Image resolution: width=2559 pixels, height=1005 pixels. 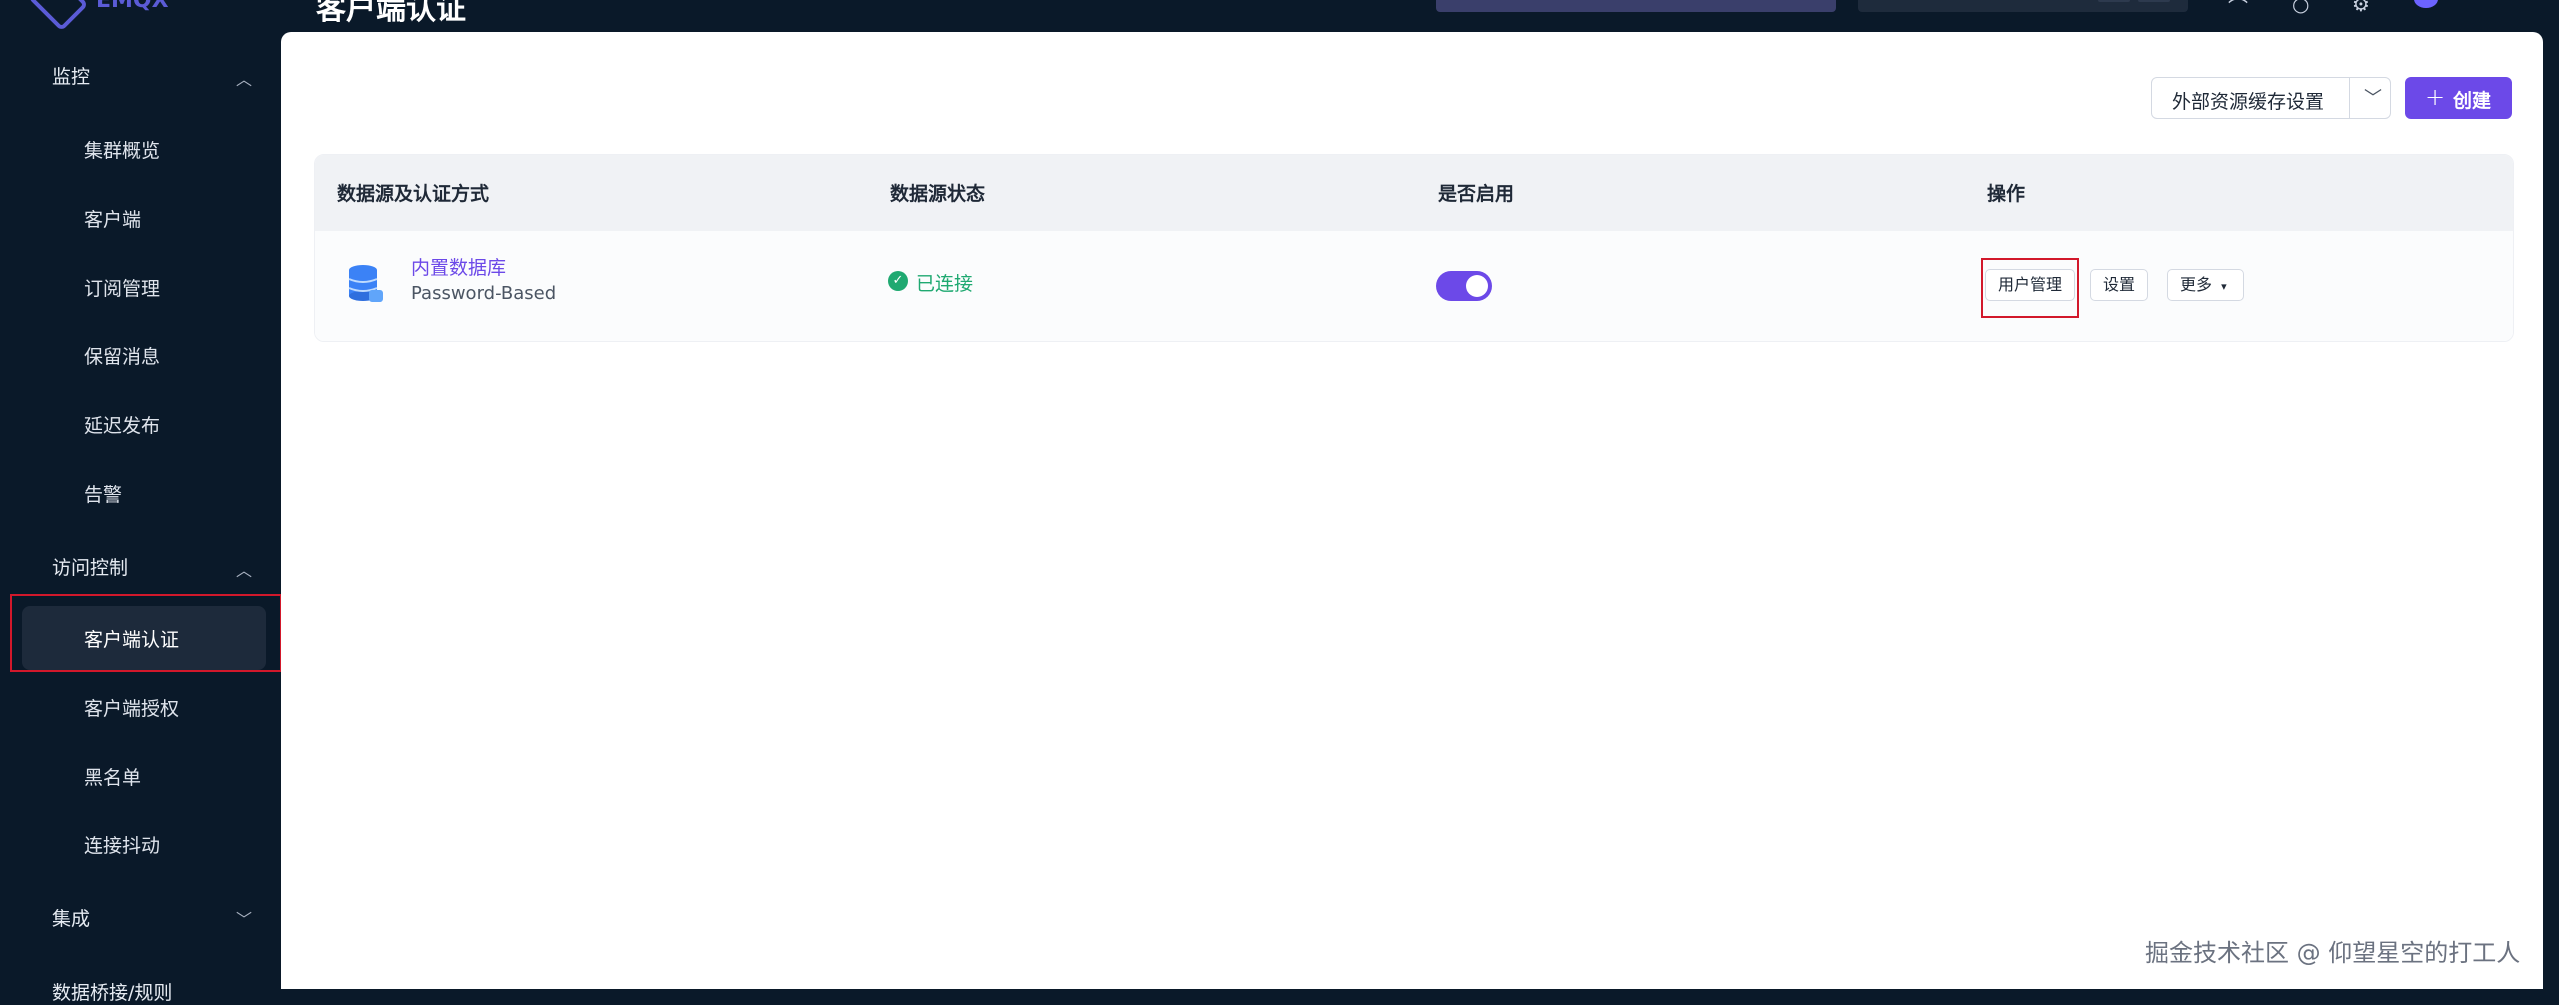 I want to click on column-header: 数据源状态, so click(x=938, y=194).